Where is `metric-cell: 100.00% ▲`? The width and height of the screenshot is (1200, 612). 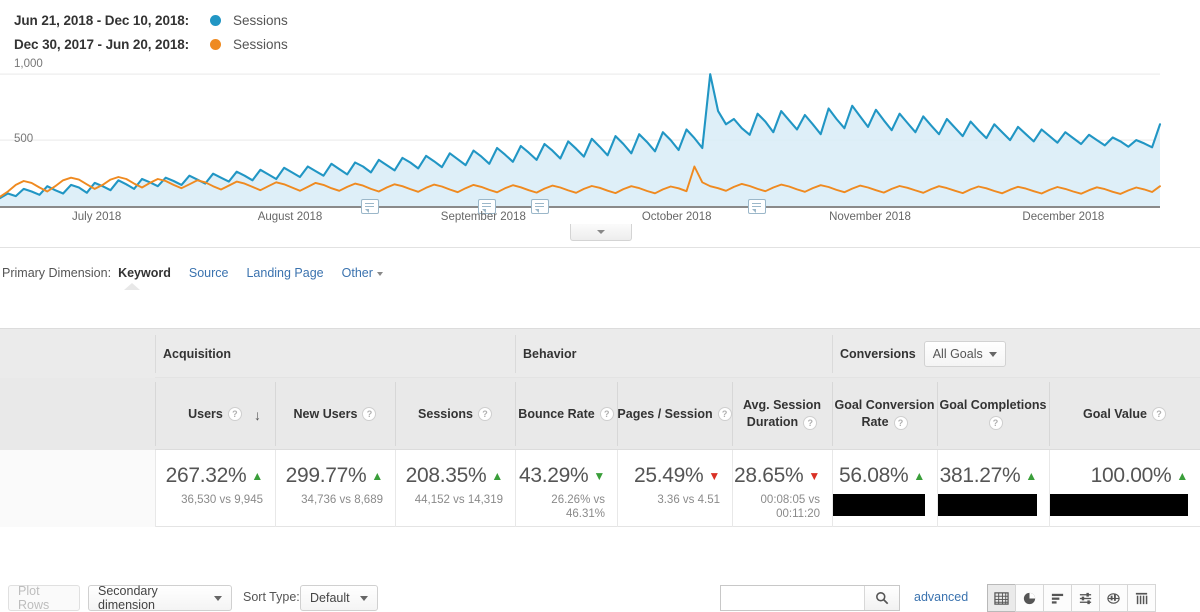 metric-cell: 100.00% ▲ is located at coordinates (1124, 488).